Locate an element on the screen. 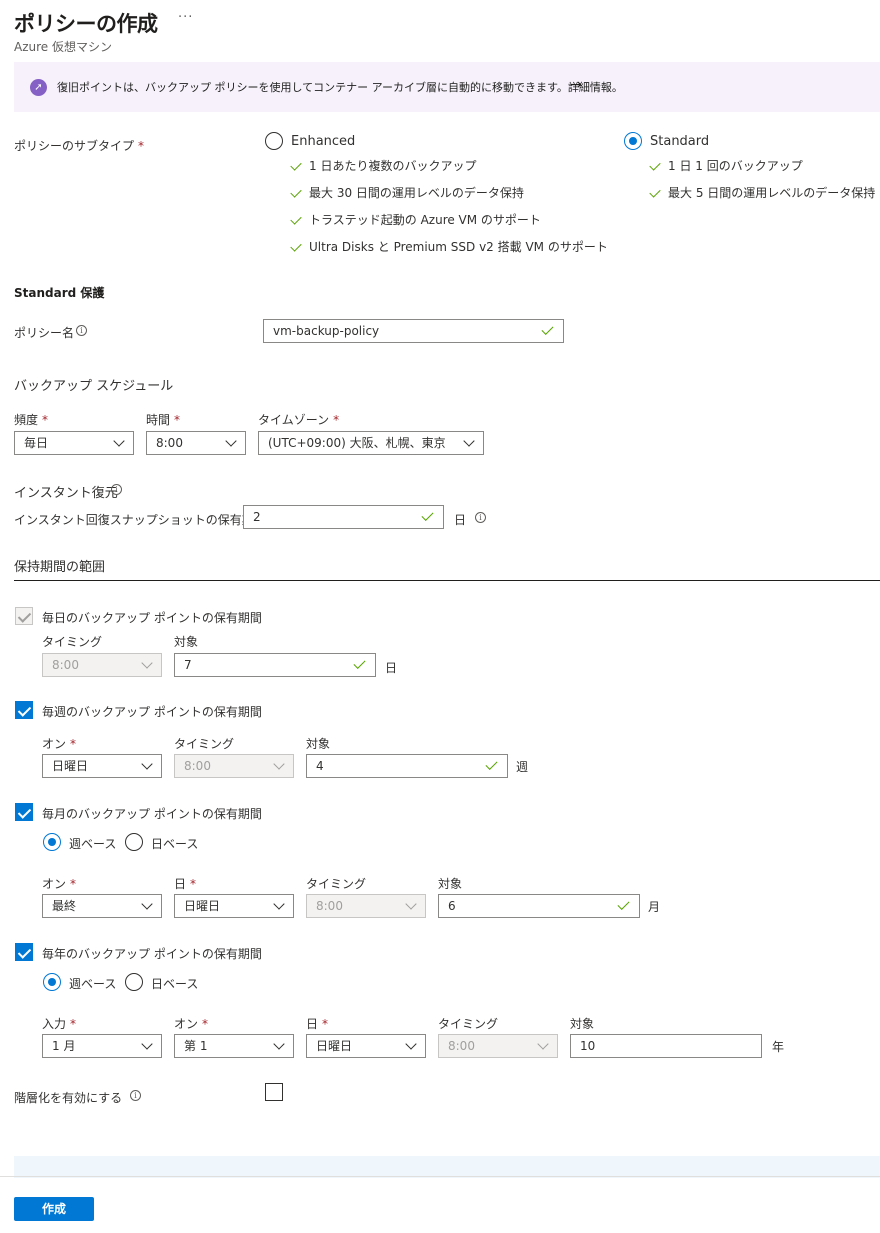 This screenshot has width=880, height=1233. monthly-on-select: 最終 is located at coordinates (102, 906).